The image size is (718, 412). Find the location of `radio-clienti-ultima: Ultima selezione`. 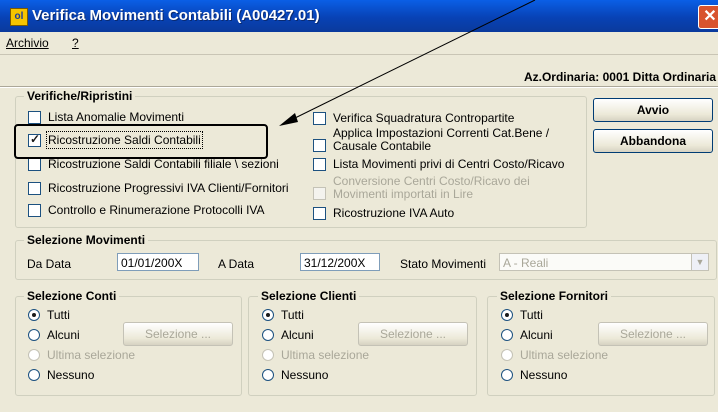

radio-clienti-ultima: Ultima selezione is located at coordinates (315, 355).